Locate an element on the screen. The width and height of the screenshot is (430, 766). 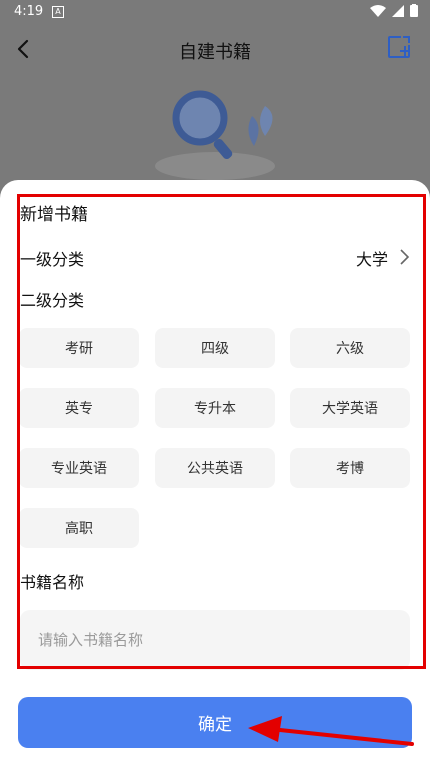
page-title: 自建书籍 is located at coordinates (215, 52).